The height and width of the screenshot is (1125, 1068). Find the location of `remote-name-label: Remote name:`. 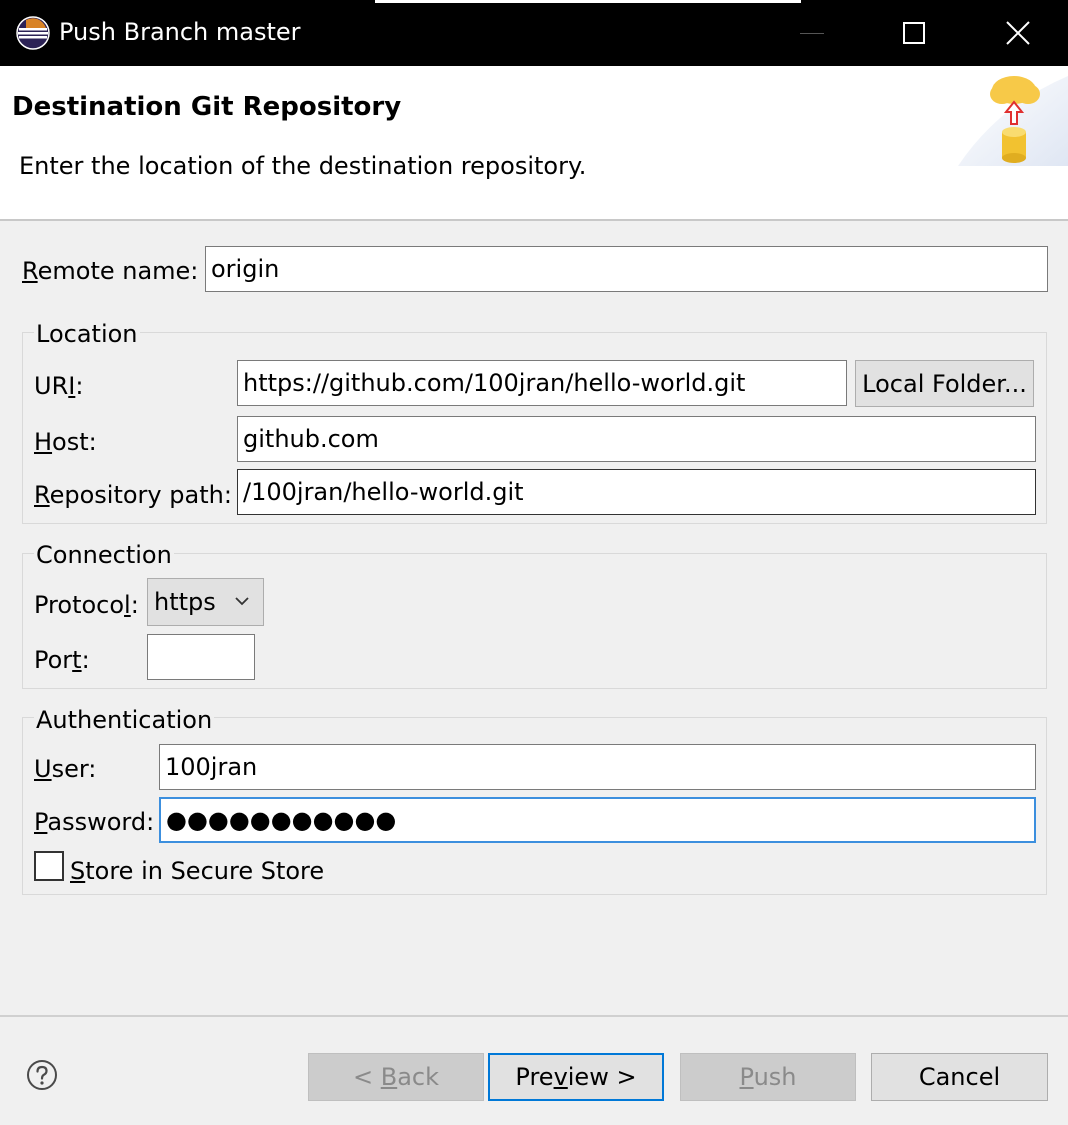

remote-name-label: Remote name: is located at coordinates (110, 271).